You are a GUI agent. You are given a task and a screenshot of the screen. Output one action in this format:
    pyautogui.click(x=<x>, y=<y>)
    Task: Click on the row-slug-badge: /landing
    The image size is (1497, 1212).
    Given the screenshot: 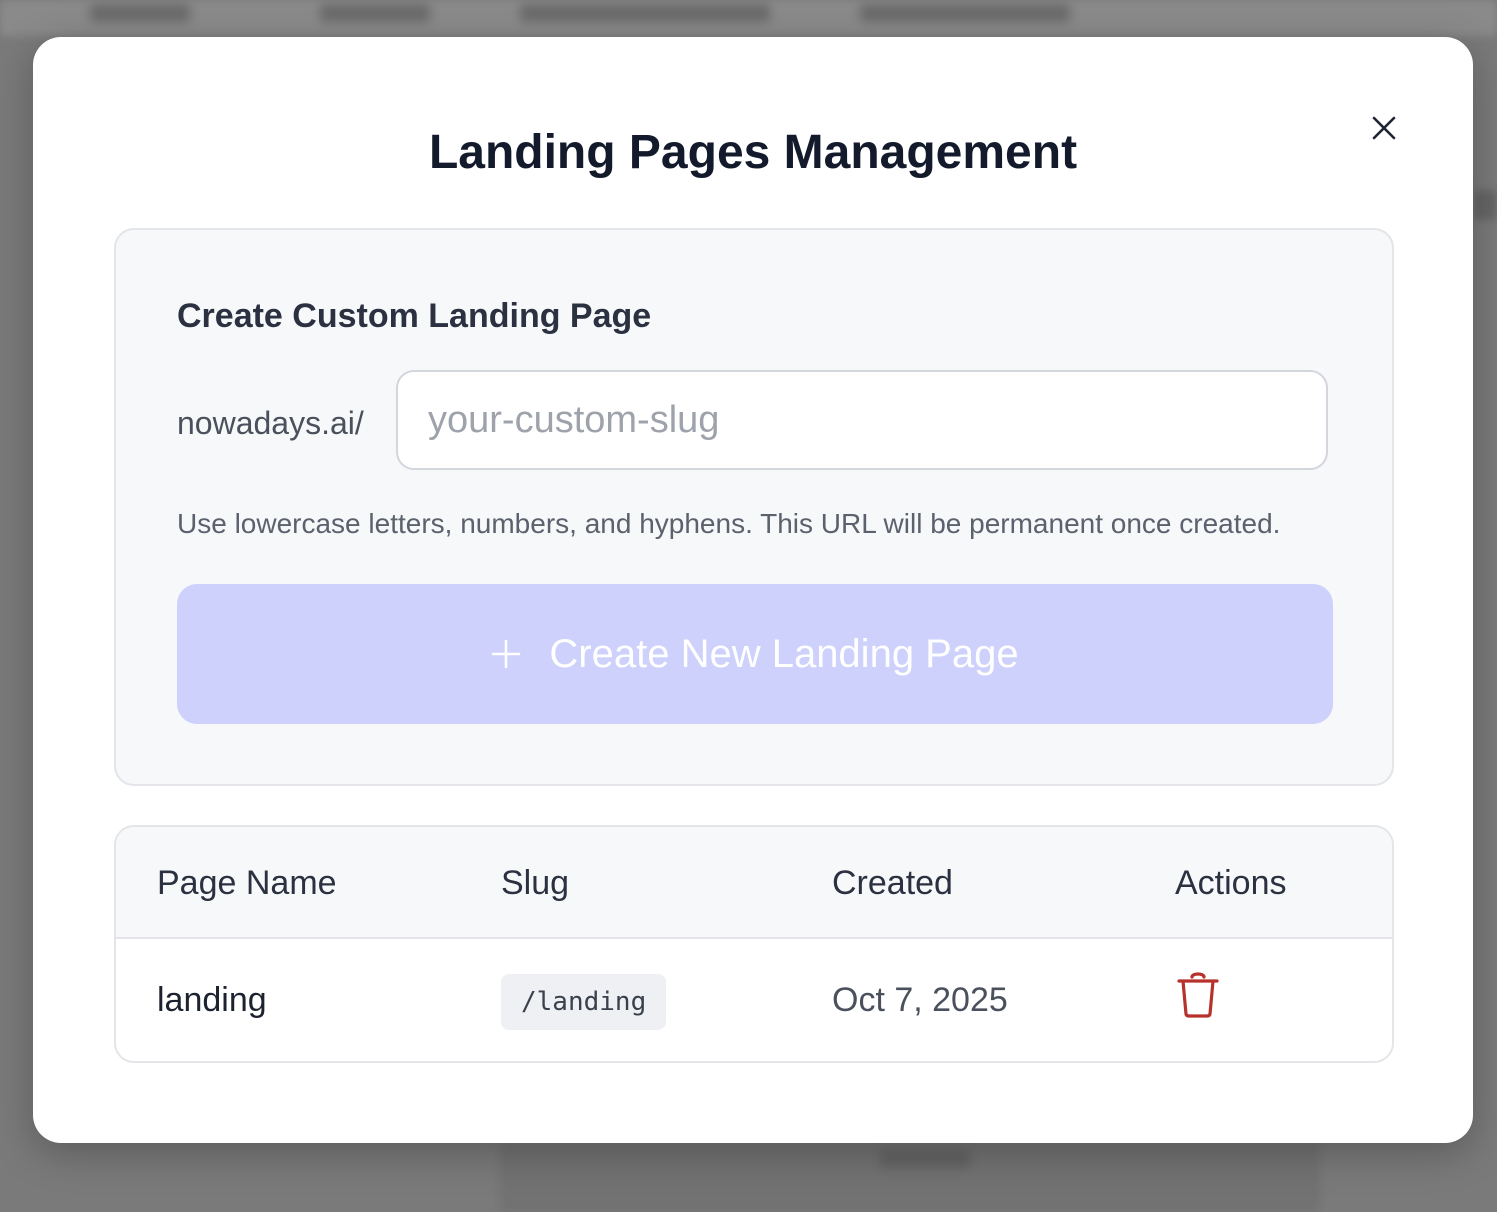 What is the action you would take?
    pyautogui.click(x=584, y=1002)
    